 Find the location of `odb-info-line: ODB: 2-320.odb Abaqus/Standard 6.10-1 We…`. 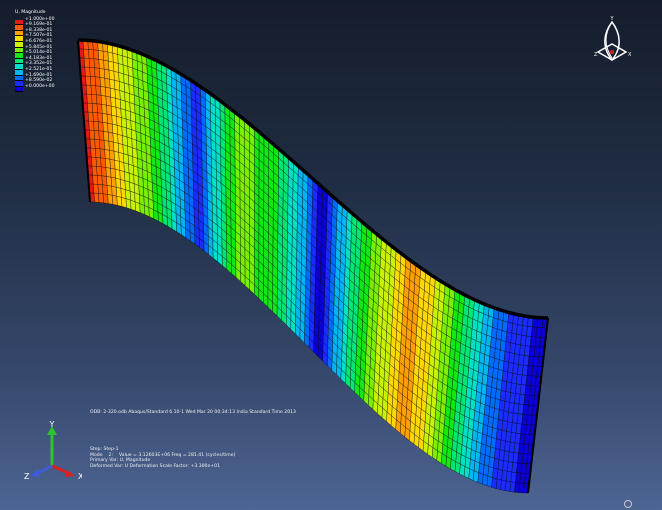

odb-info-line: ODB: 2-320.odb Abaqus/Standard 6.10-1 We… is located at coordinates (193, 412).